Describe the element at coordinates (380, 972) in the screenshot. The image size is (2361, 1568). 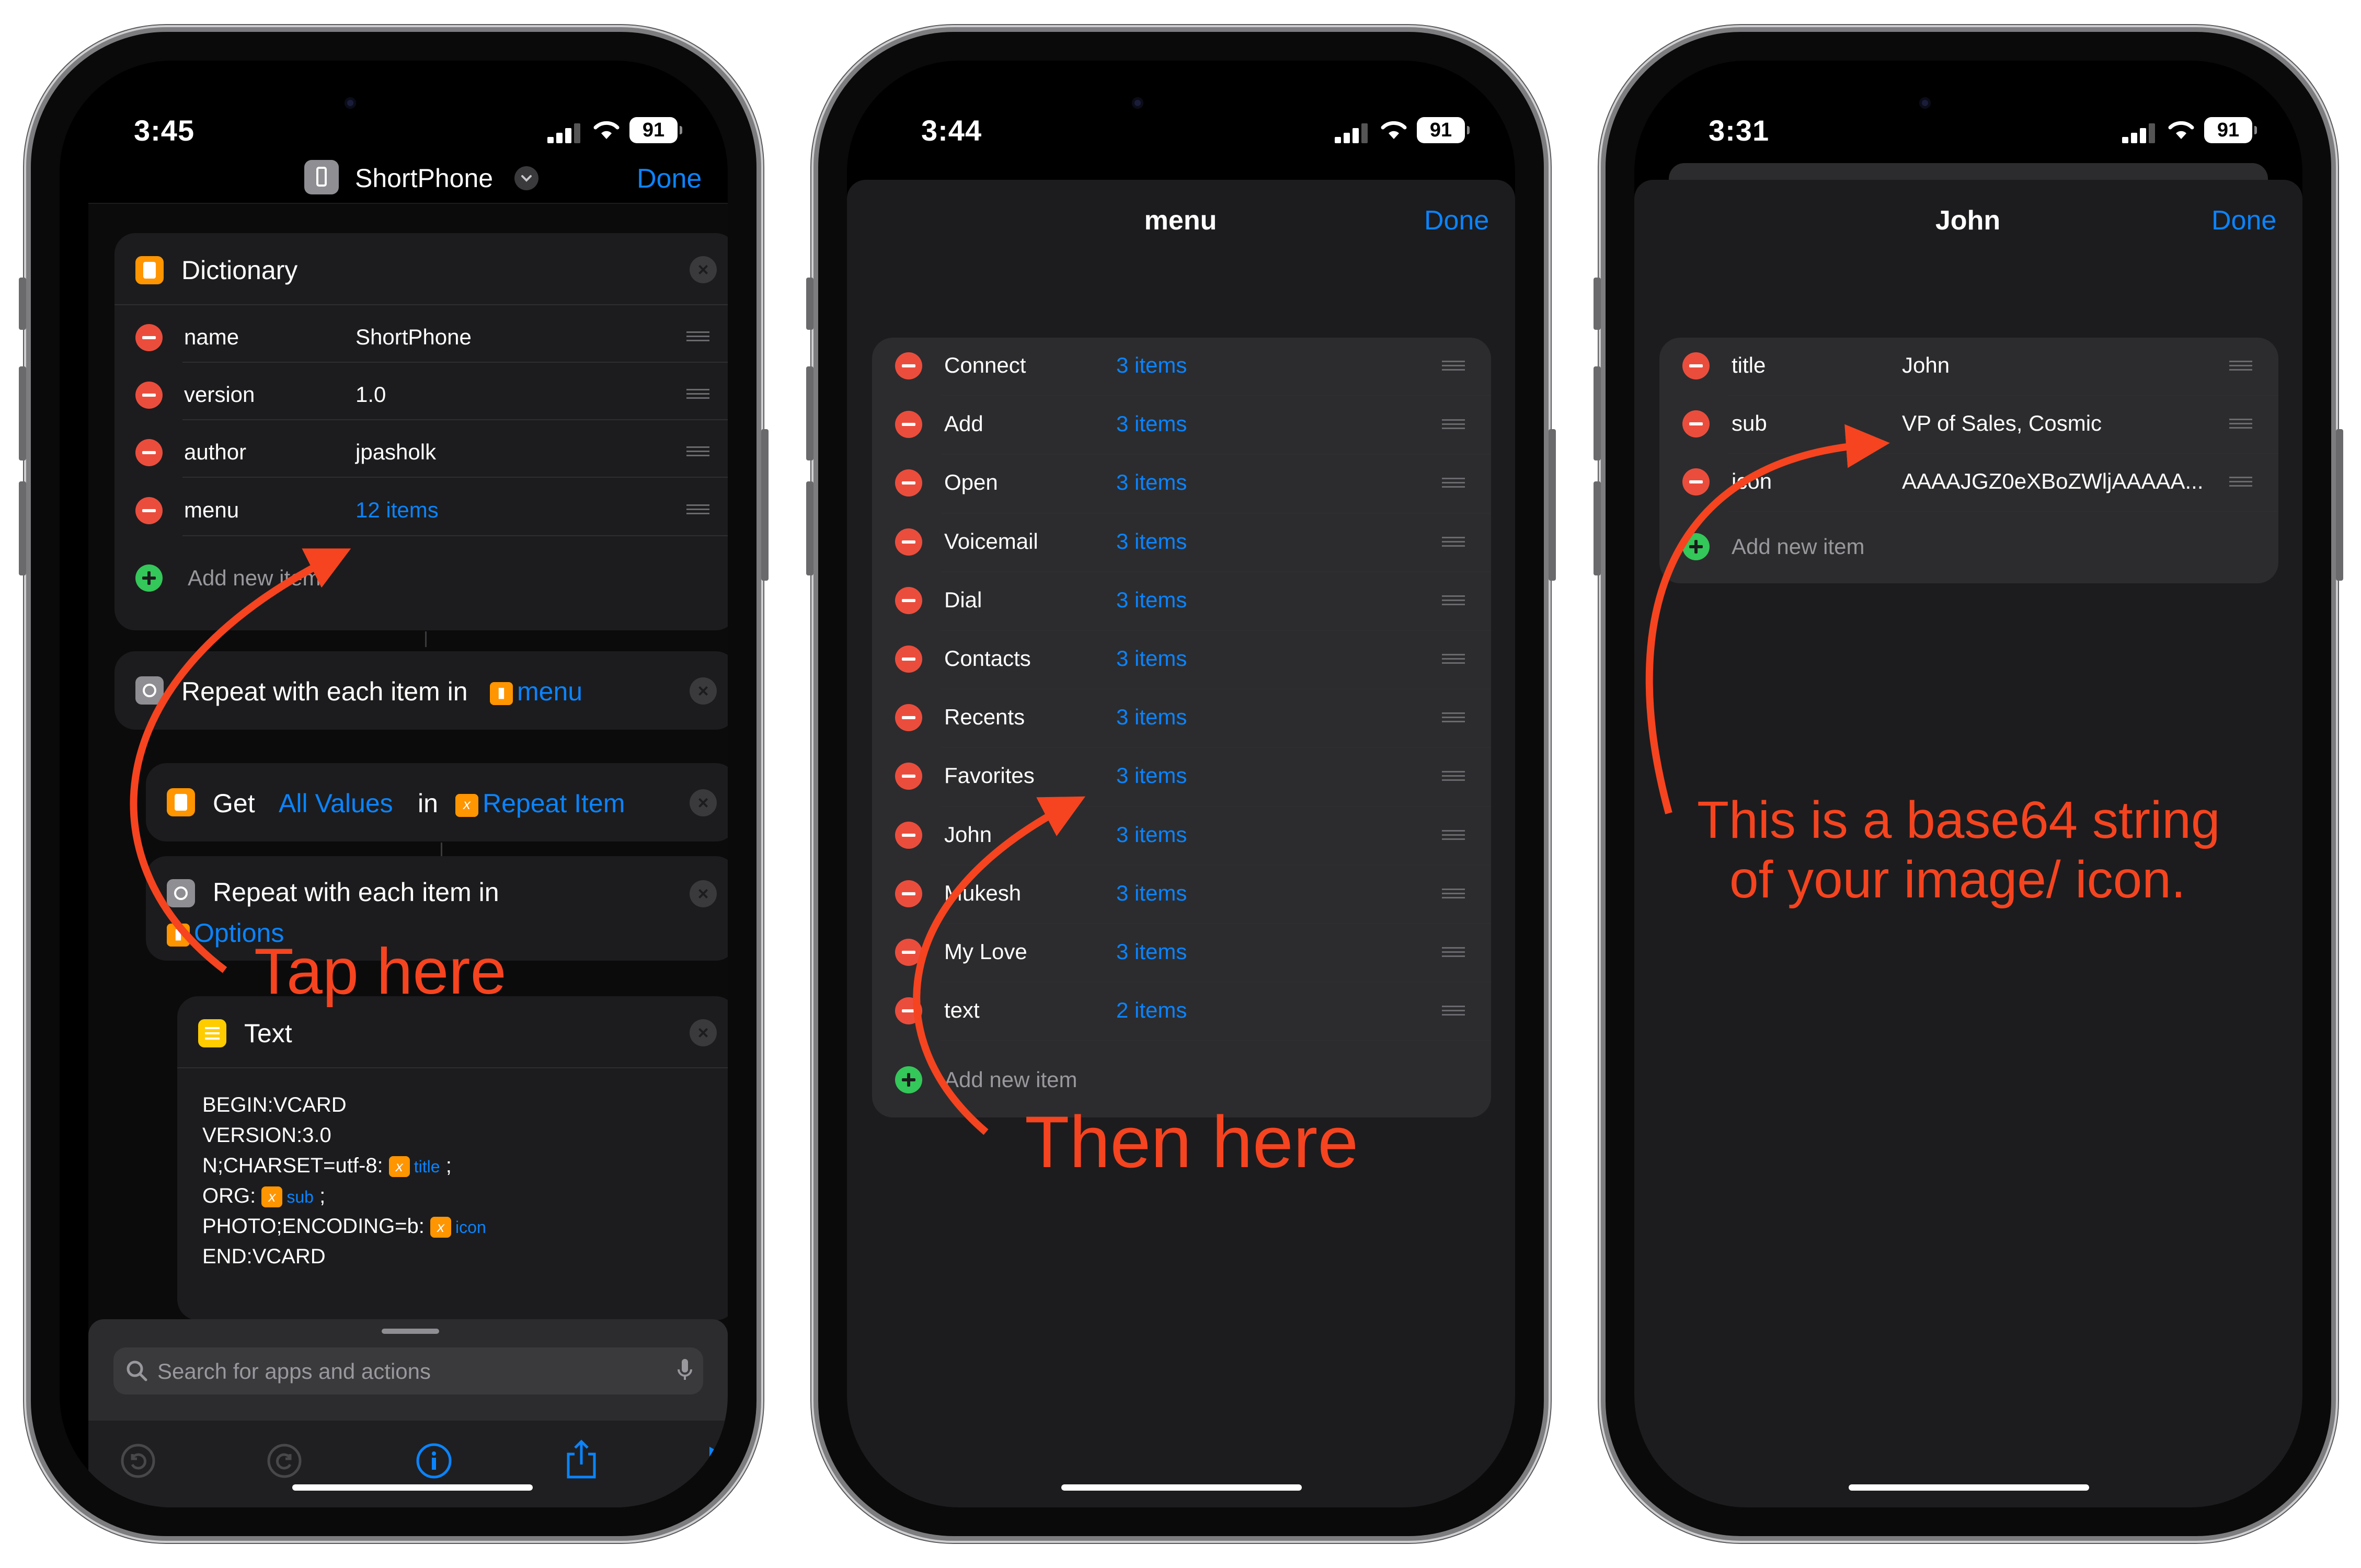
I see `tap-here-annotation: Tap here` at that location.